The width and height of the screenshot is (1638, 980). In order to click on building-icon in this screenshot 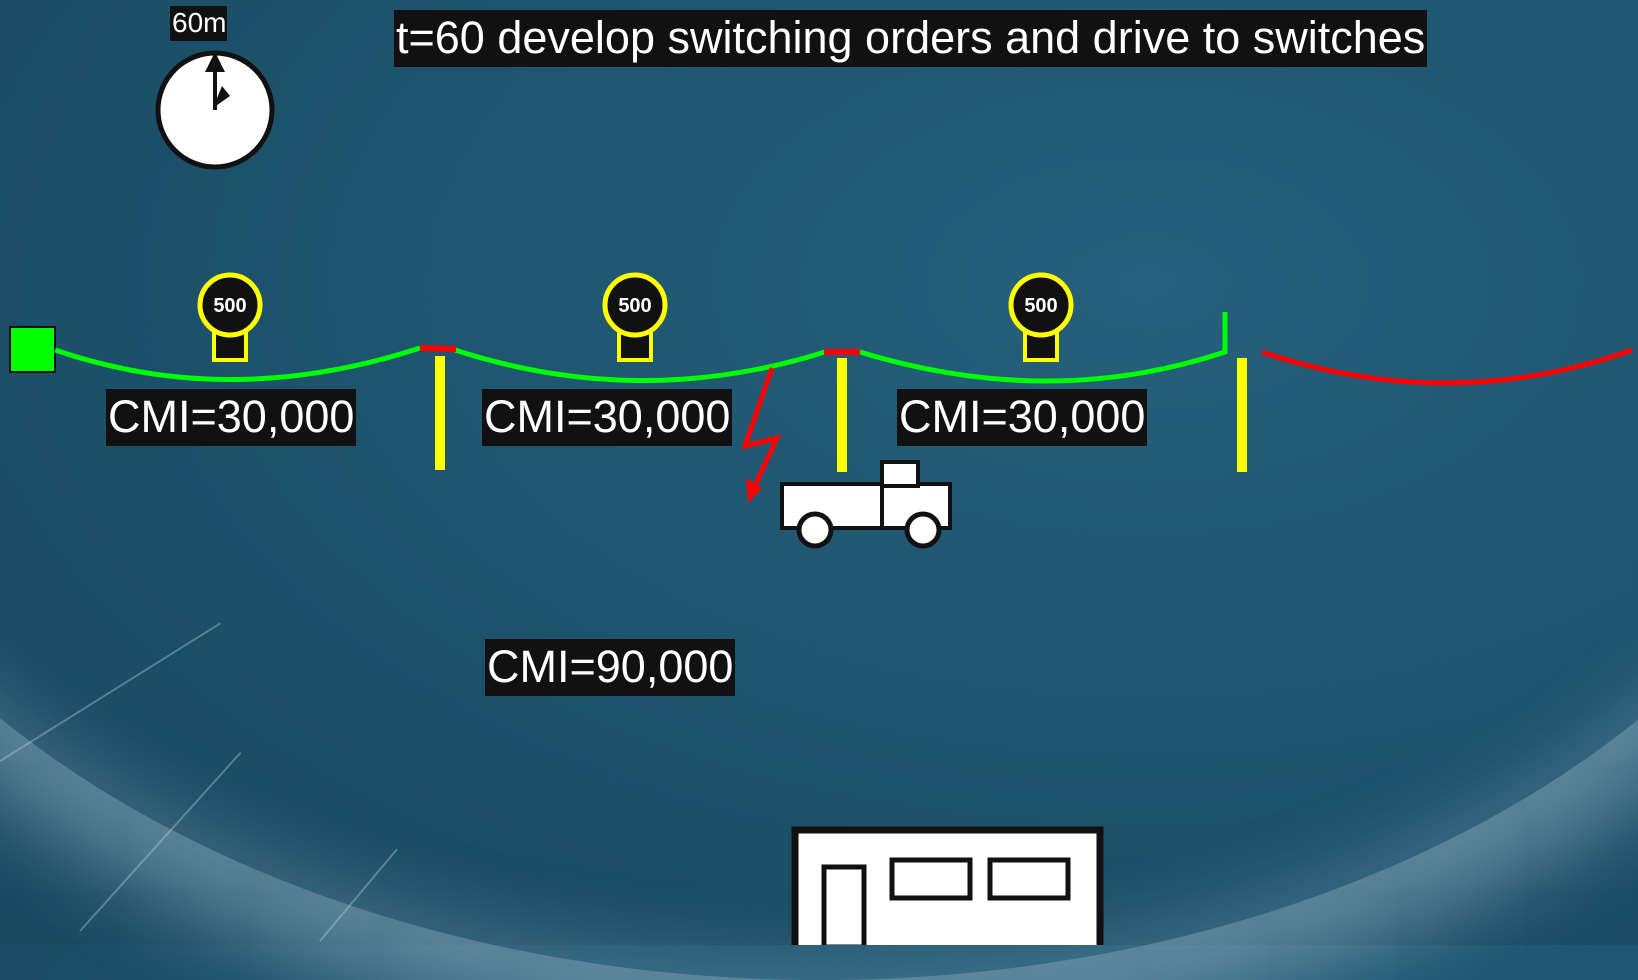, I will do `click(947, 885)`.